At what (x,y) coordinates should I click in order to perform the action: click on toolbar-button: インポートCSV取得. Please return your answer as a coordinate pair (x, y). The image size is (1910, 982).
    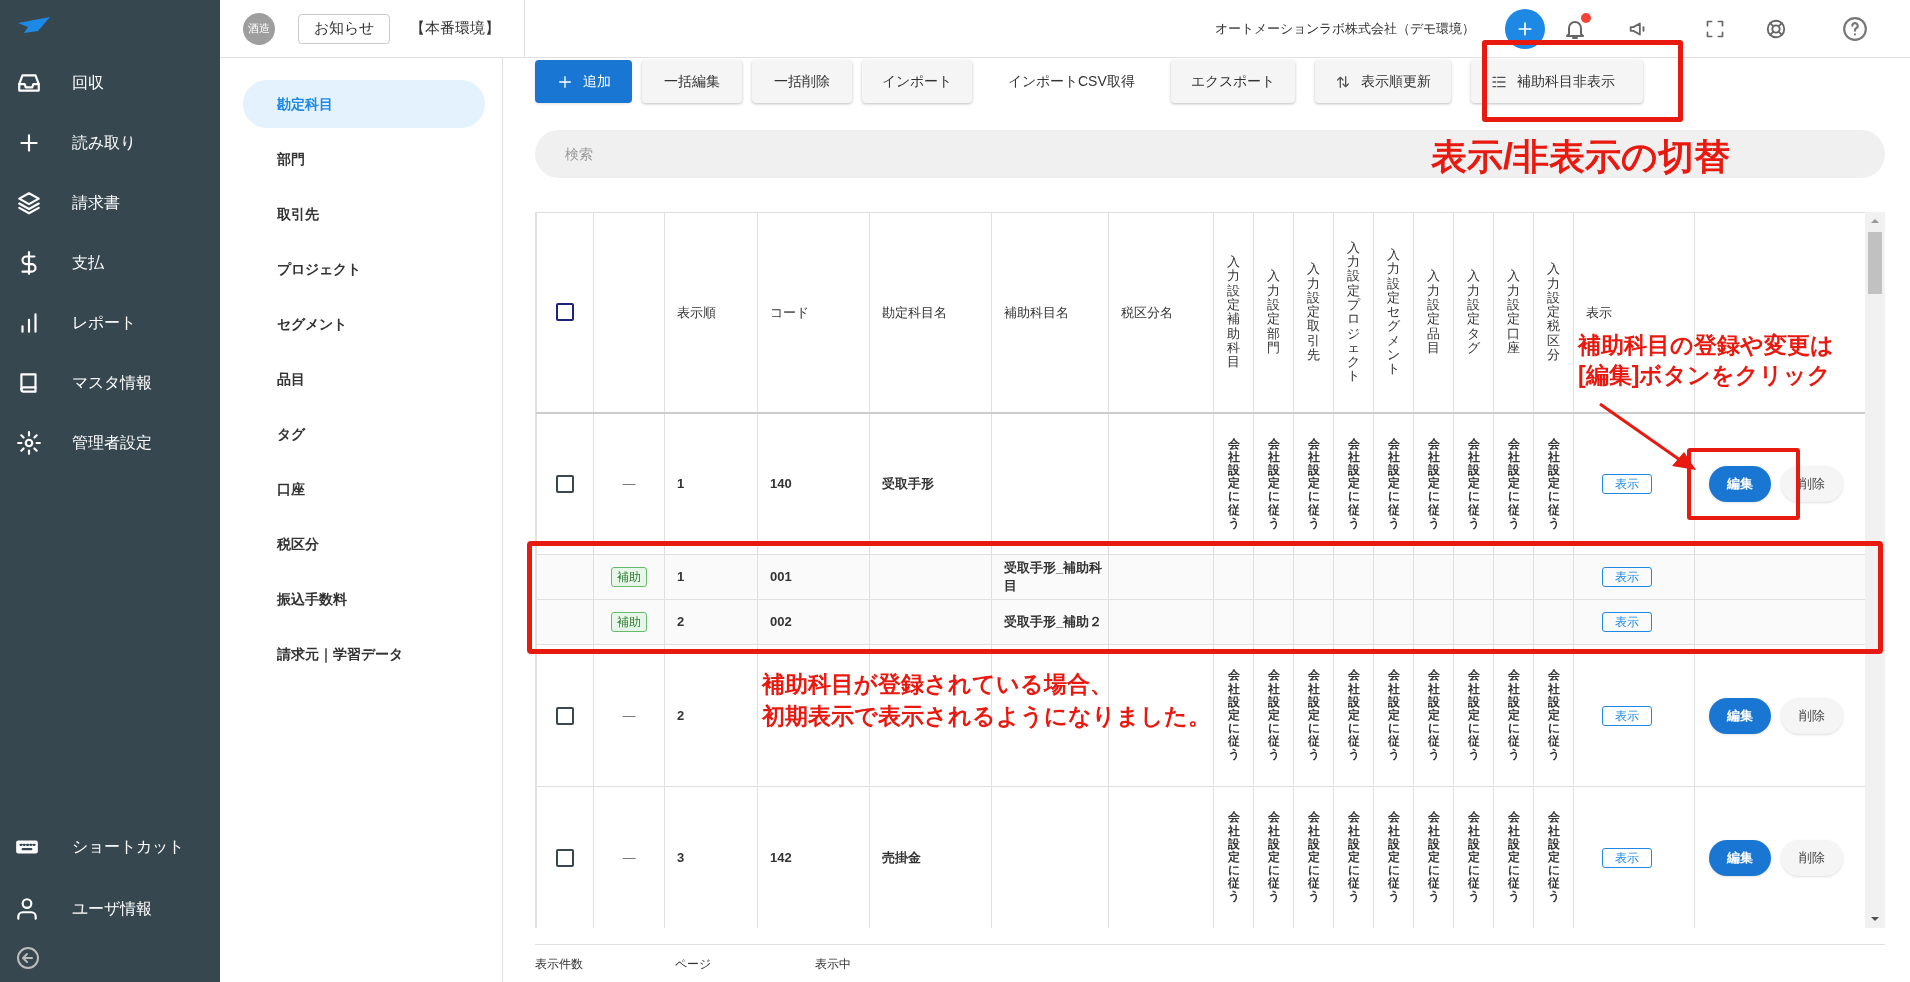
    Looking at the image, I should click on (1071, 81).